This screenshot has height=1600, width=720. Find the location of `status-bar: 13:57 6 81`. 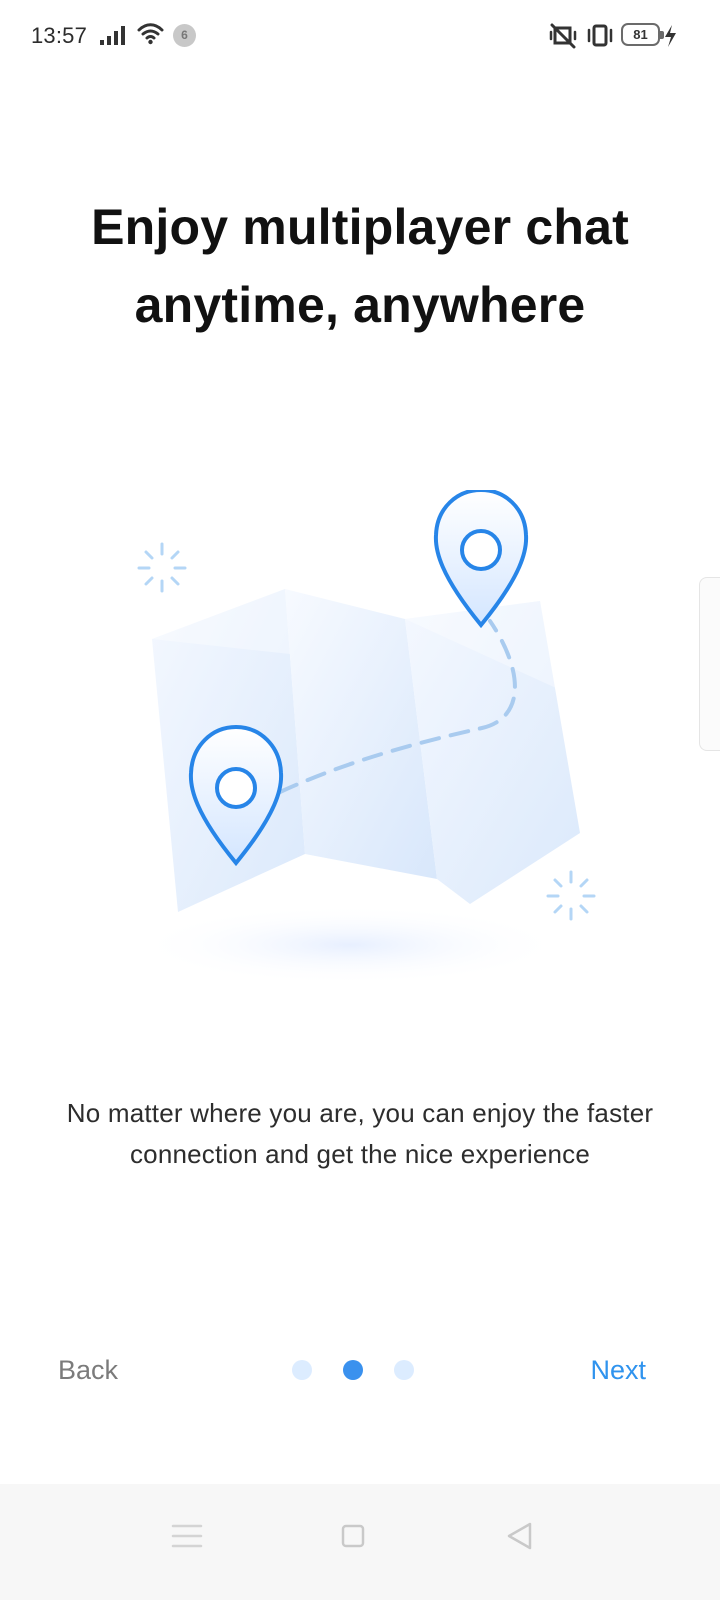

status-bar: 13:57 6 81 is located at coordinates (360, 37).